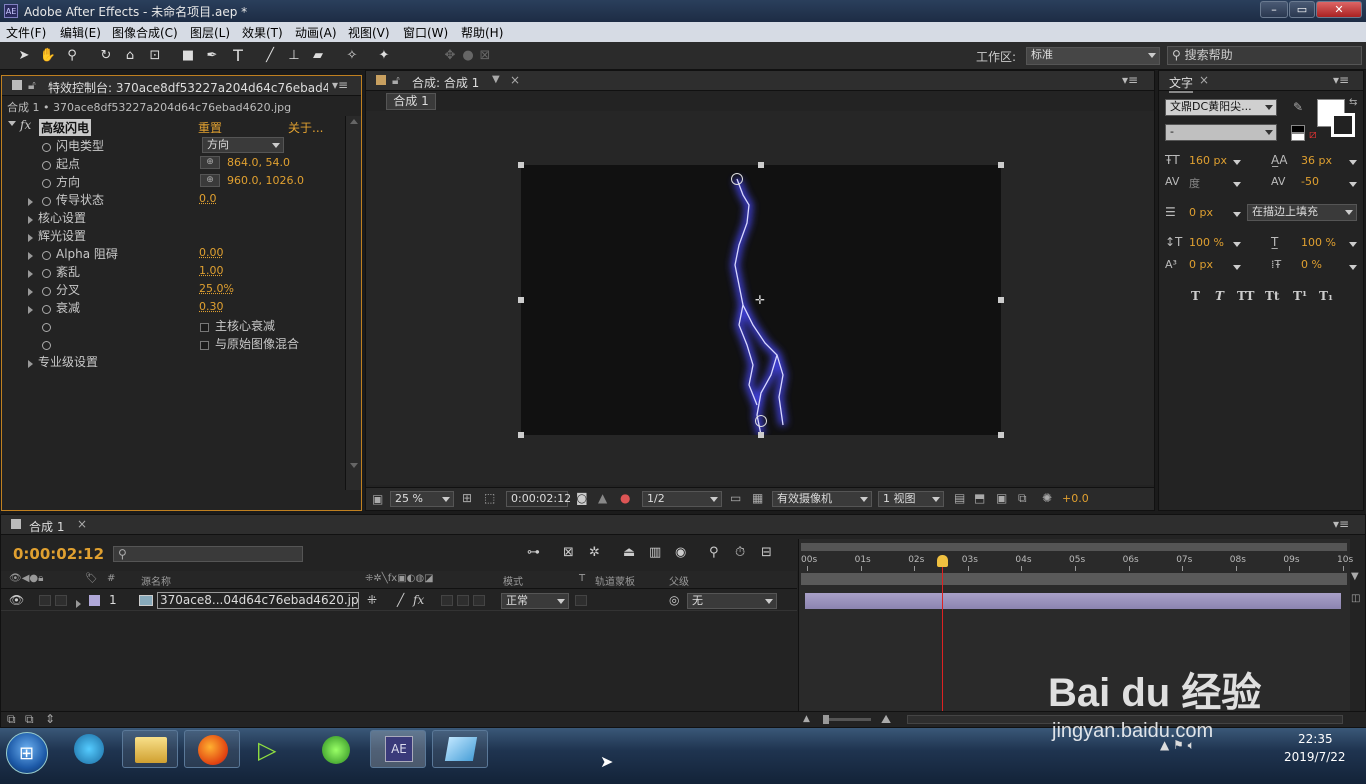 The width and height of the screenshot is (1366, 784). What do you see at coordinates (1125, 719) in the screenshot?
I see `timeline-horizontal-scrollbar` at bounding box center [1125, 719].